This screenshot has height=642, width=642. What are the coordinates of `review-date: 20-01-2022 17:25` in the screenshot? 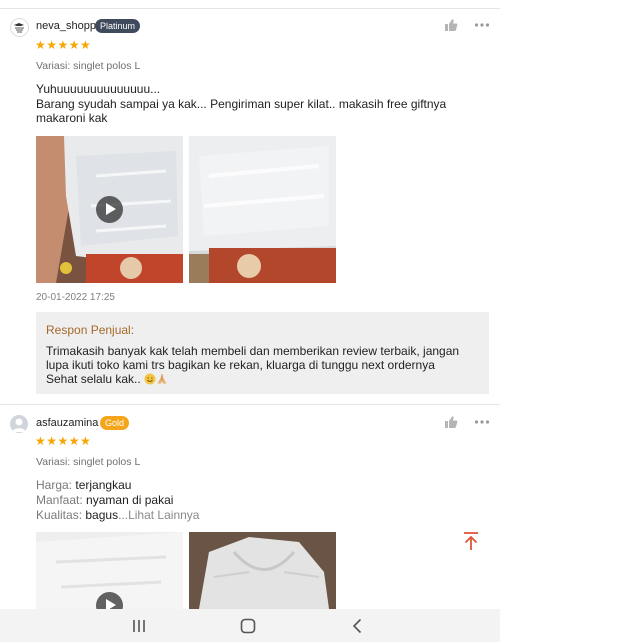 It's located at (75, 297).